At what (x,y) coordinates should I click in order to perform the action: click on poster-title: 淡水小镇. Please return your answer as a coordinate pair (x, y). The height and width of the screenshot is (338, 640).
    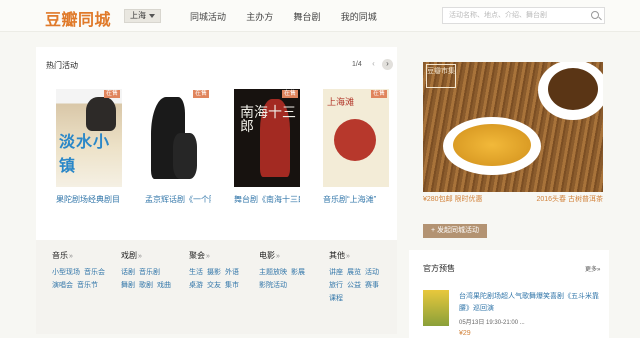
    Looking at the image, I should click on (85, 154).